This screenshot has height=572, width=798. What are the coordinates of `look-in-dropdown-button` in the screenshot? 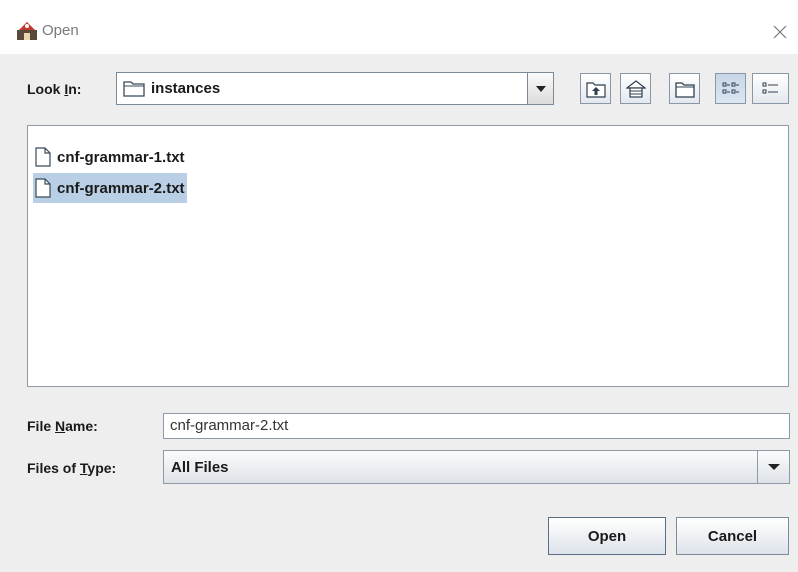 It's located at (540, 88).